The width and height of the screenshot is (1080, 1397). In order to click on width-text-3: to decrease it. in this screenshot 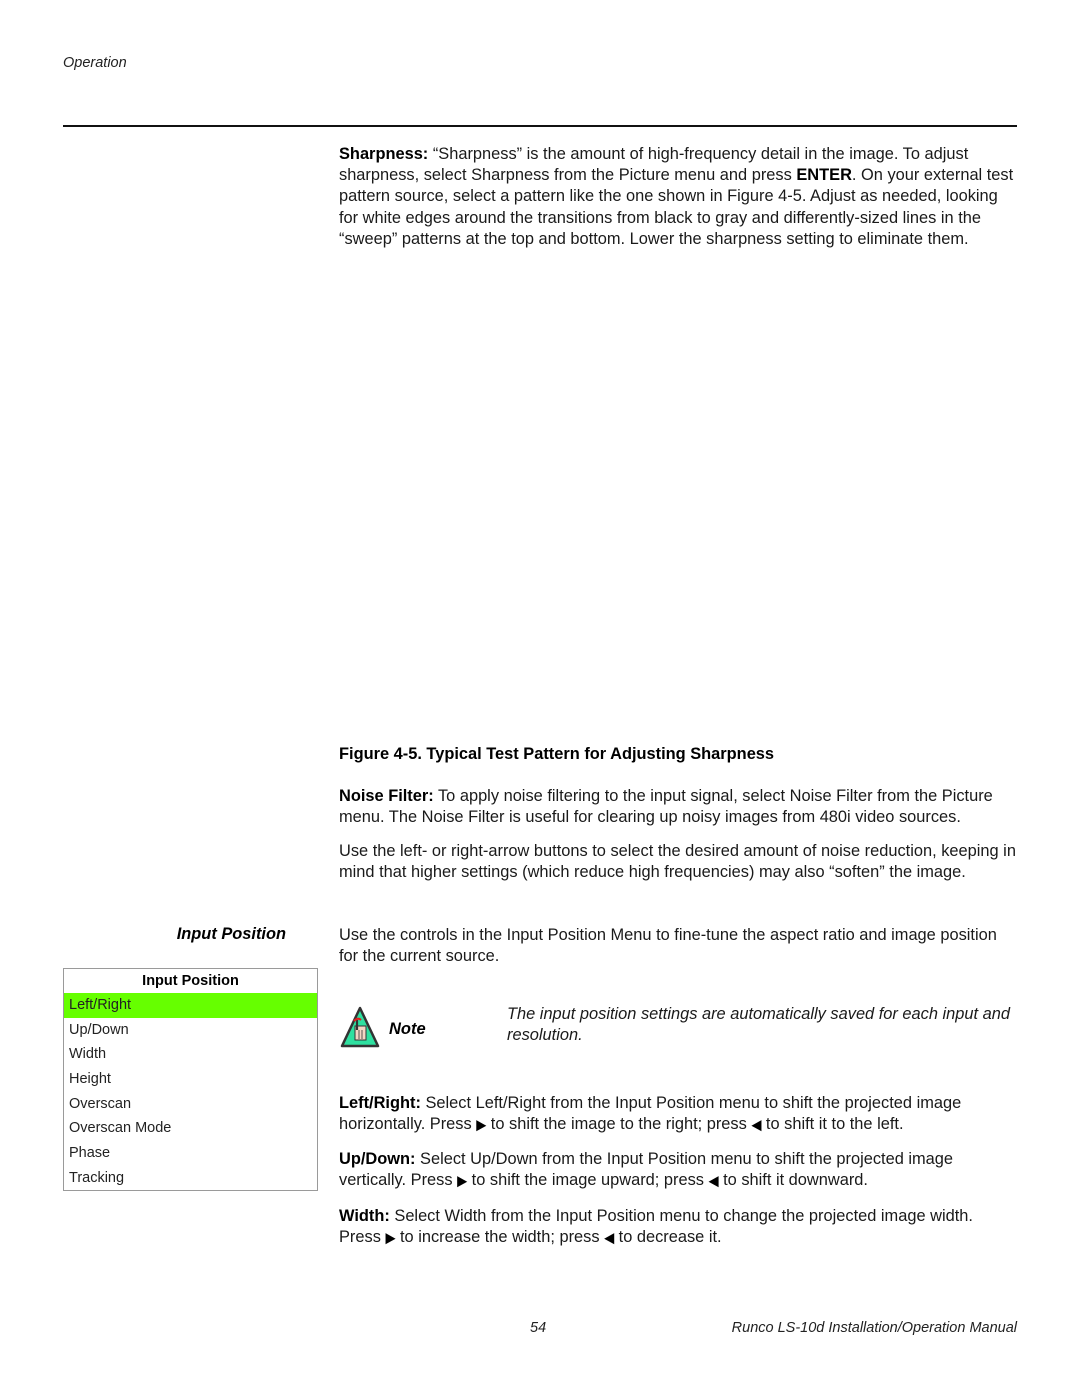, I will do `click(668, 1237)`.